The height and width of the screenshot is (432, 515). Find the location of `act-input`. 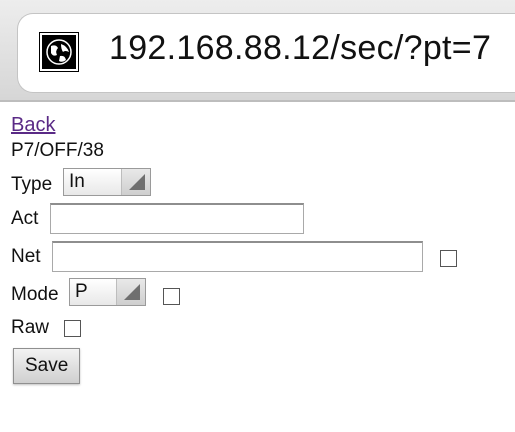

act-input is located at coordinates (177, 218).